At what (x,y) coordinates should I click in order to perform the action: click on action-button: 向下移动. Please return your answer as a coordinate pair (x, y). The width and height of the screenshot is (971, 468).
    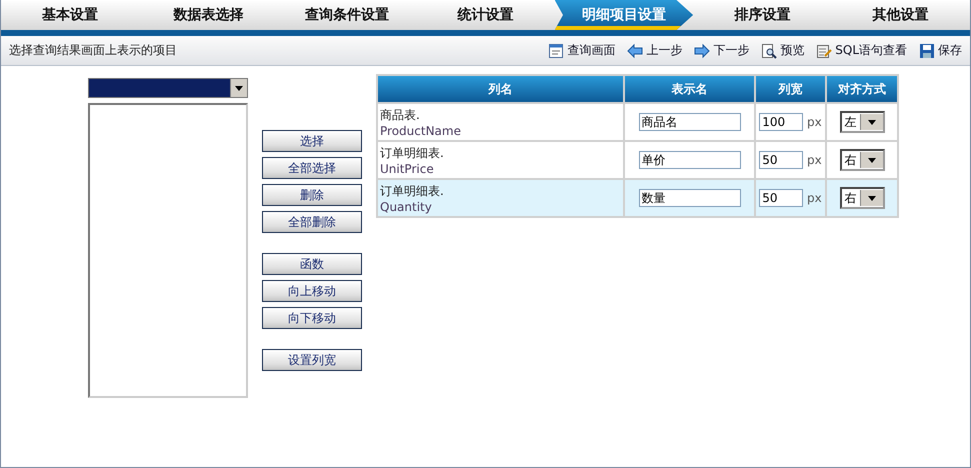
    Looking at the image, I should click on (312, 318).